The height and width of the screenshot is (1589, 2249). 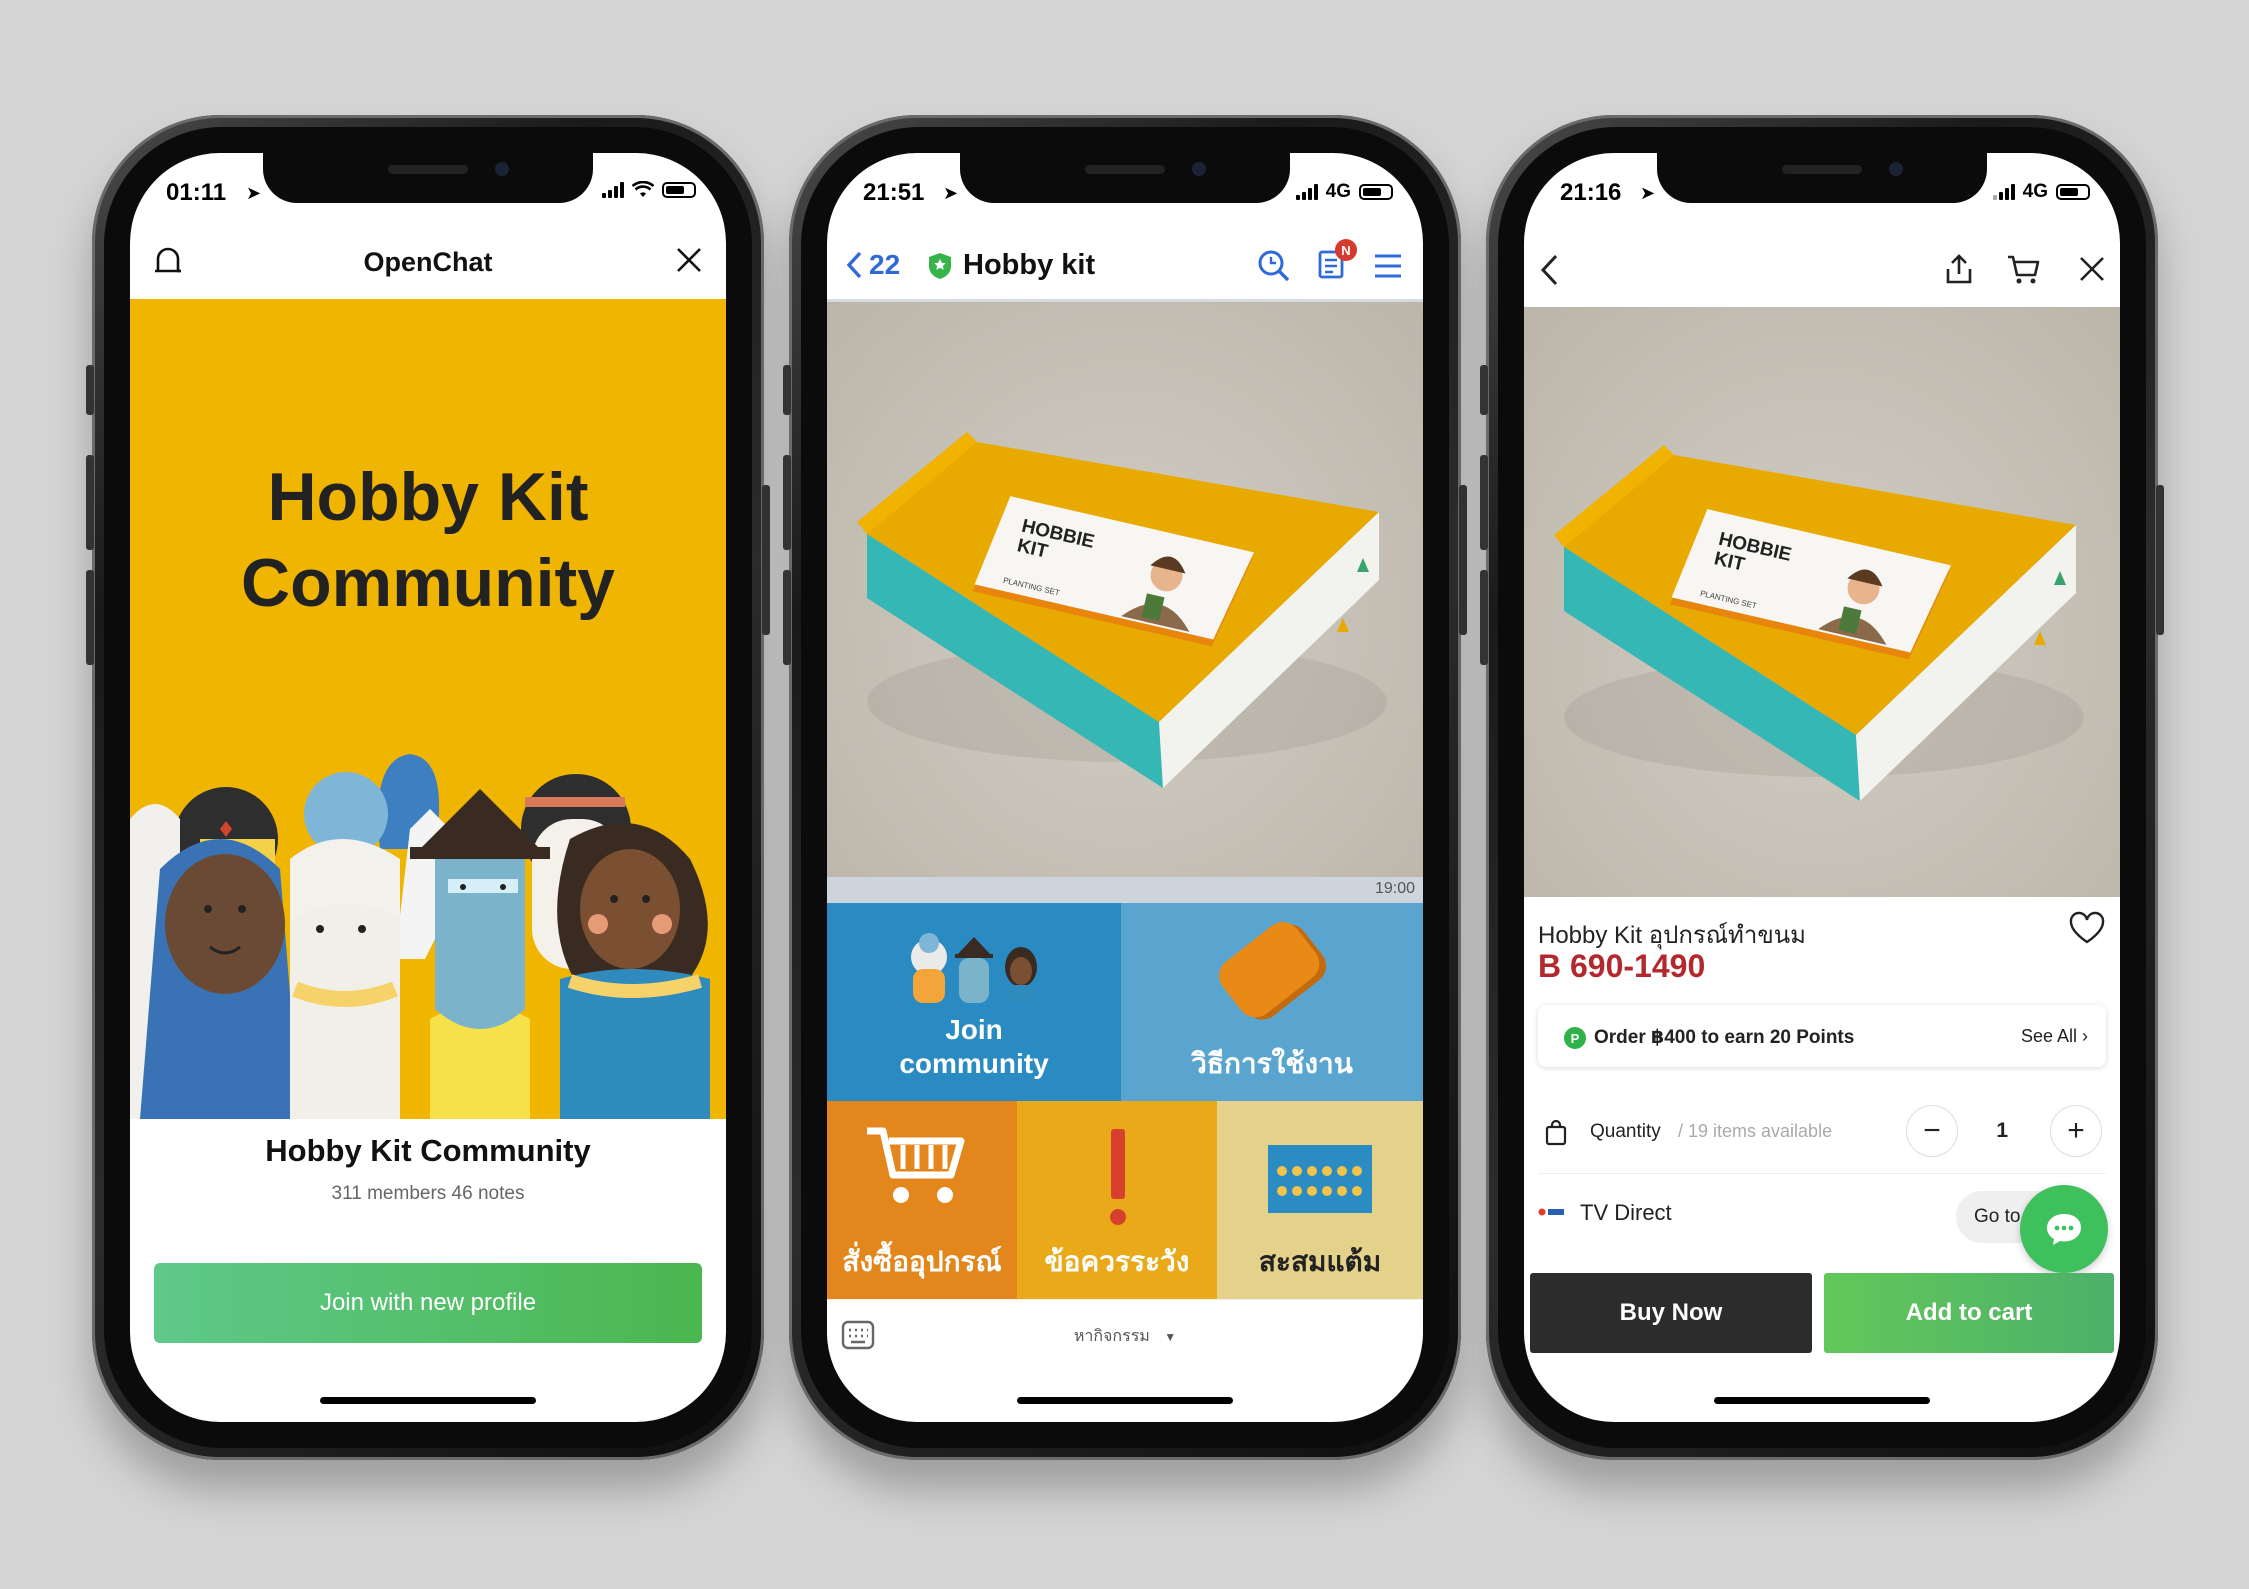 What do you see at coordinates (1622, 966) in the screenshot?
I see `product-price: B 690-1490` at bounding box center [1622, 966].